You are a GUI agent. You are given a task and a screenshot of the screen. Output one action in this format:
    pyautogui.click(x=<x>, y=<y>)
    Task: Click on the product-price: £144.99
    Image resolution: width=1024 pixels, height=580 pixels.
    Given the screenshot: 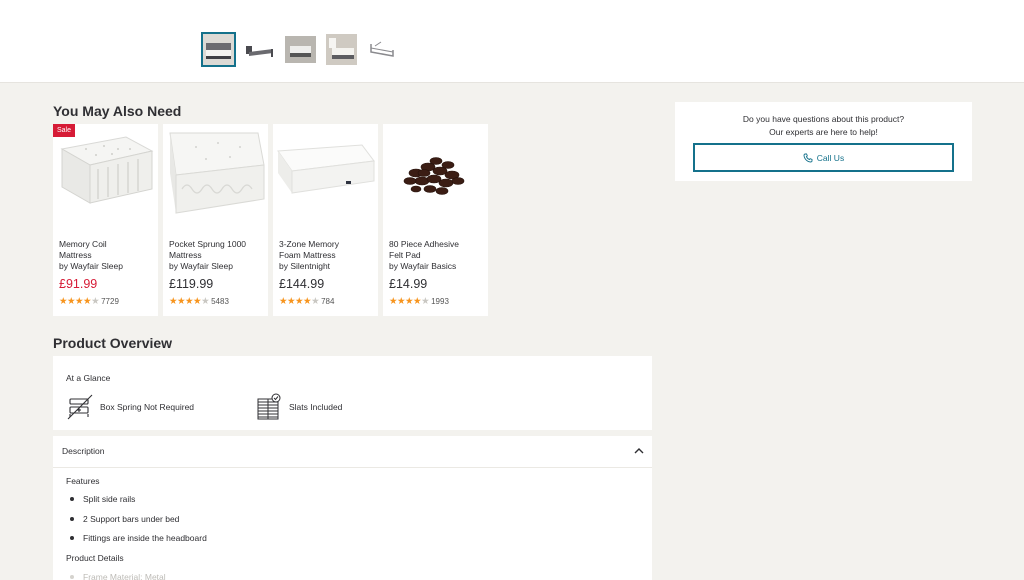 What is the action you would take?
    pyautogui.click(x=302, y=284)
    